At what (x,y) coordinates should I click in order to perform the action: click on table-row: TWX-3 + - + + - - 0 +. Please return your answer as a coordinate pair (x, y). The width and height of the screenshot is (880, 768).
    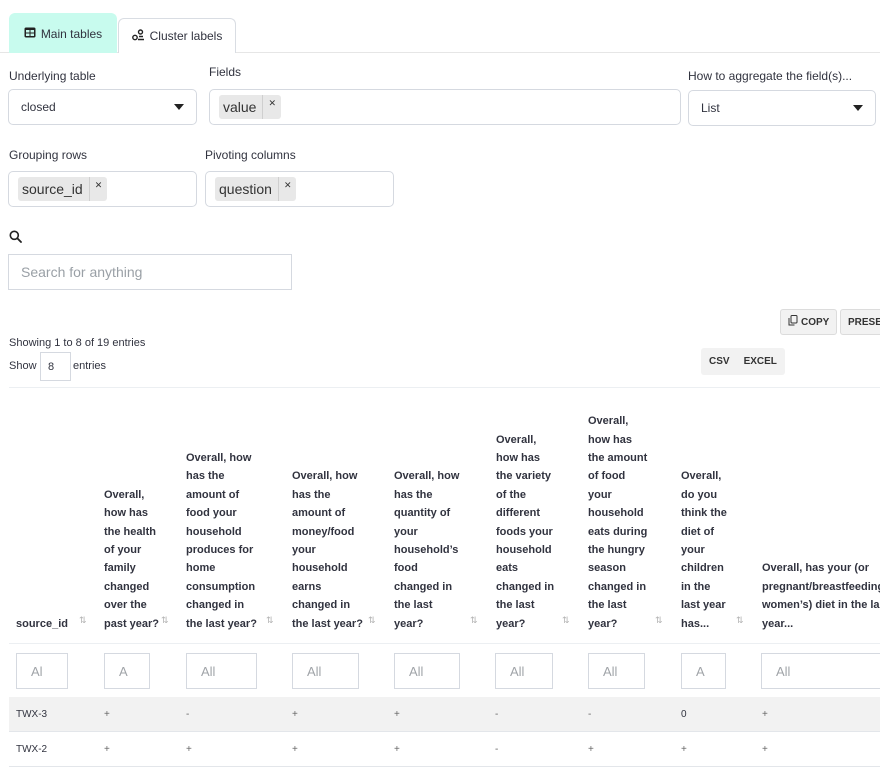
    Looking at the image, I should click on (444, 714).